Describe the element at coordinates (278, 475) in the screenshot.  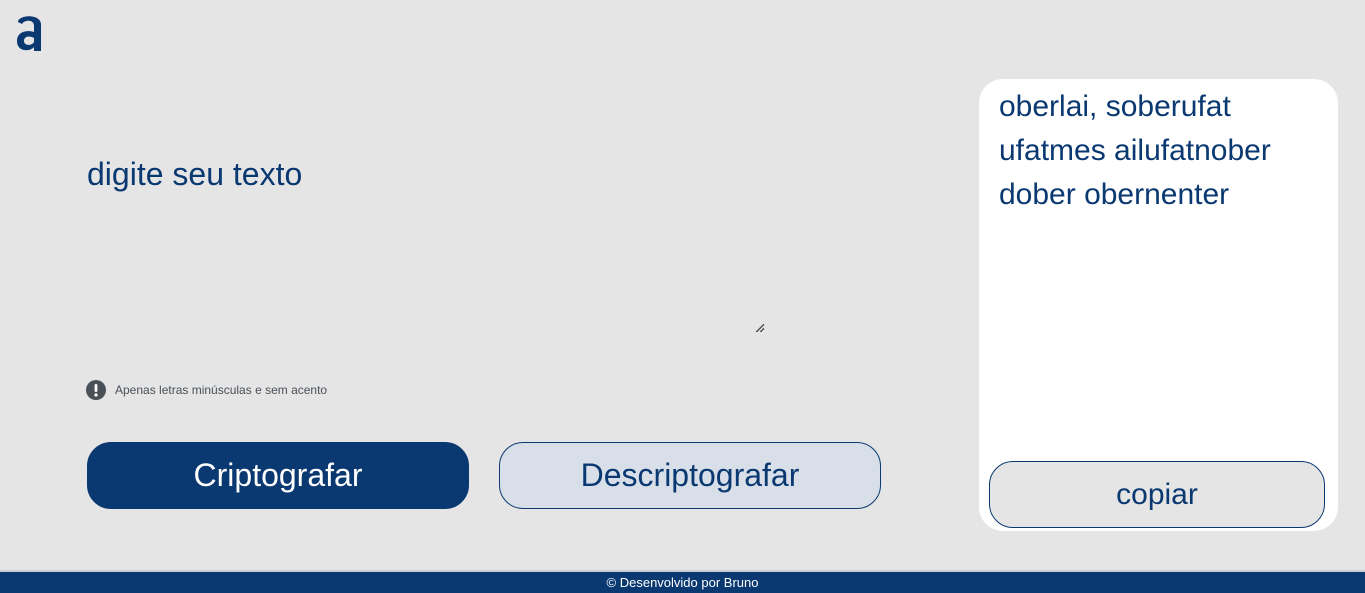
I see `encrypt-button: Criptografar` at that location.